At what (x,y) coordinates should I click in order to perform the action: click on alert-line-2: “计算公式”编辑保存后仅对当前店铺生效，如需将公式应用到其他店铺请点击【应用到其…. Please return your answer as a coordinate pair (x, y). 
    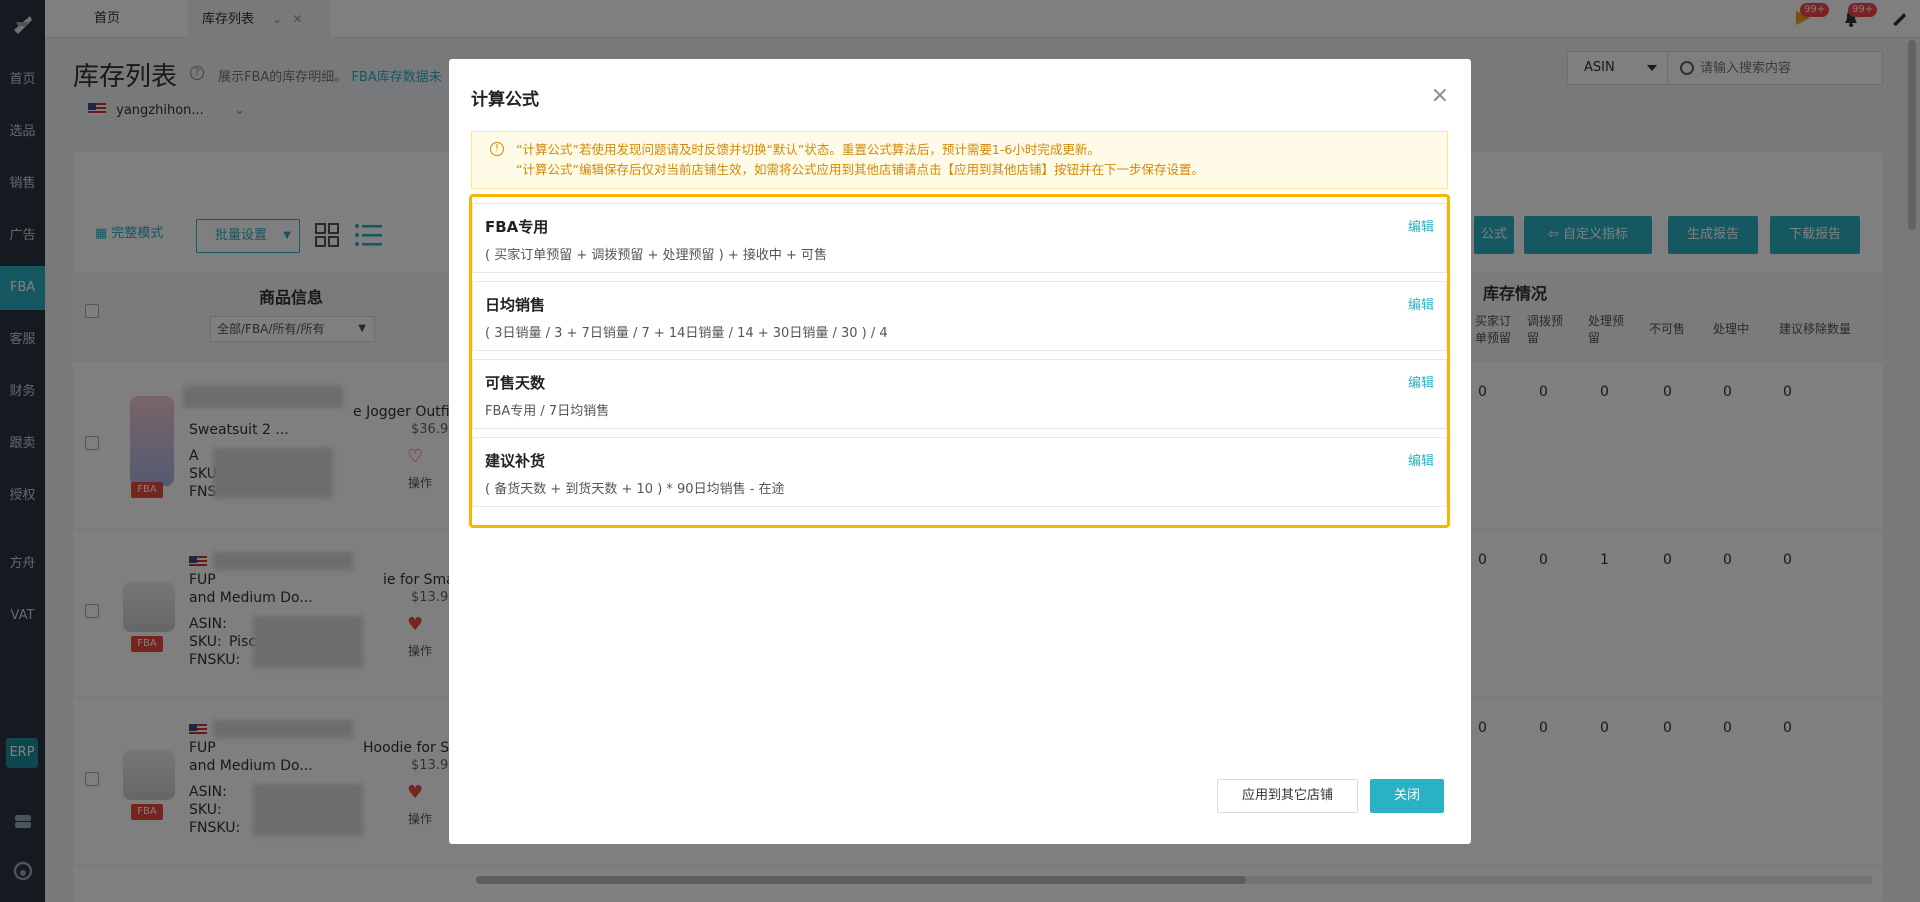
    Looking at the image, I should click on (860, 169).